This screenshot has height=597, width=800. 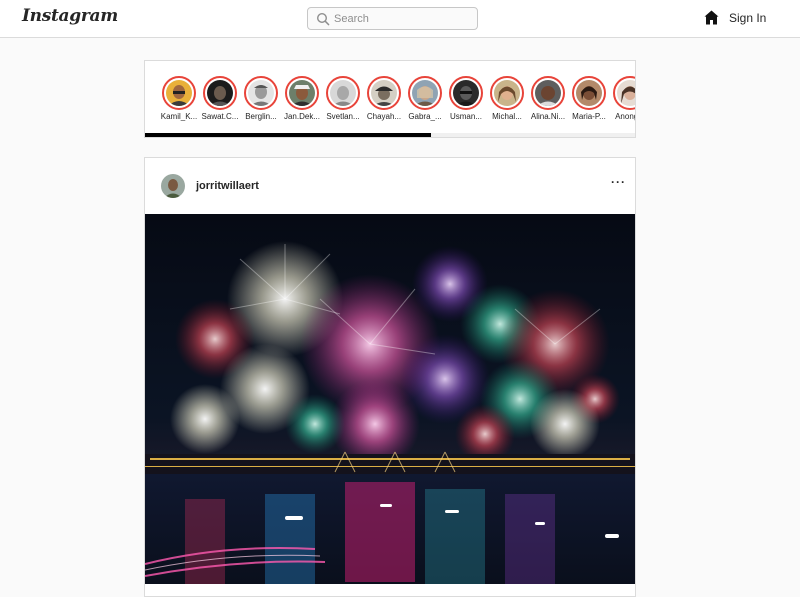 What do you see at coordinates (70, 16) in the screenshot?
I see `instagram-logo: Instagram` at bounding box center [70, 16].